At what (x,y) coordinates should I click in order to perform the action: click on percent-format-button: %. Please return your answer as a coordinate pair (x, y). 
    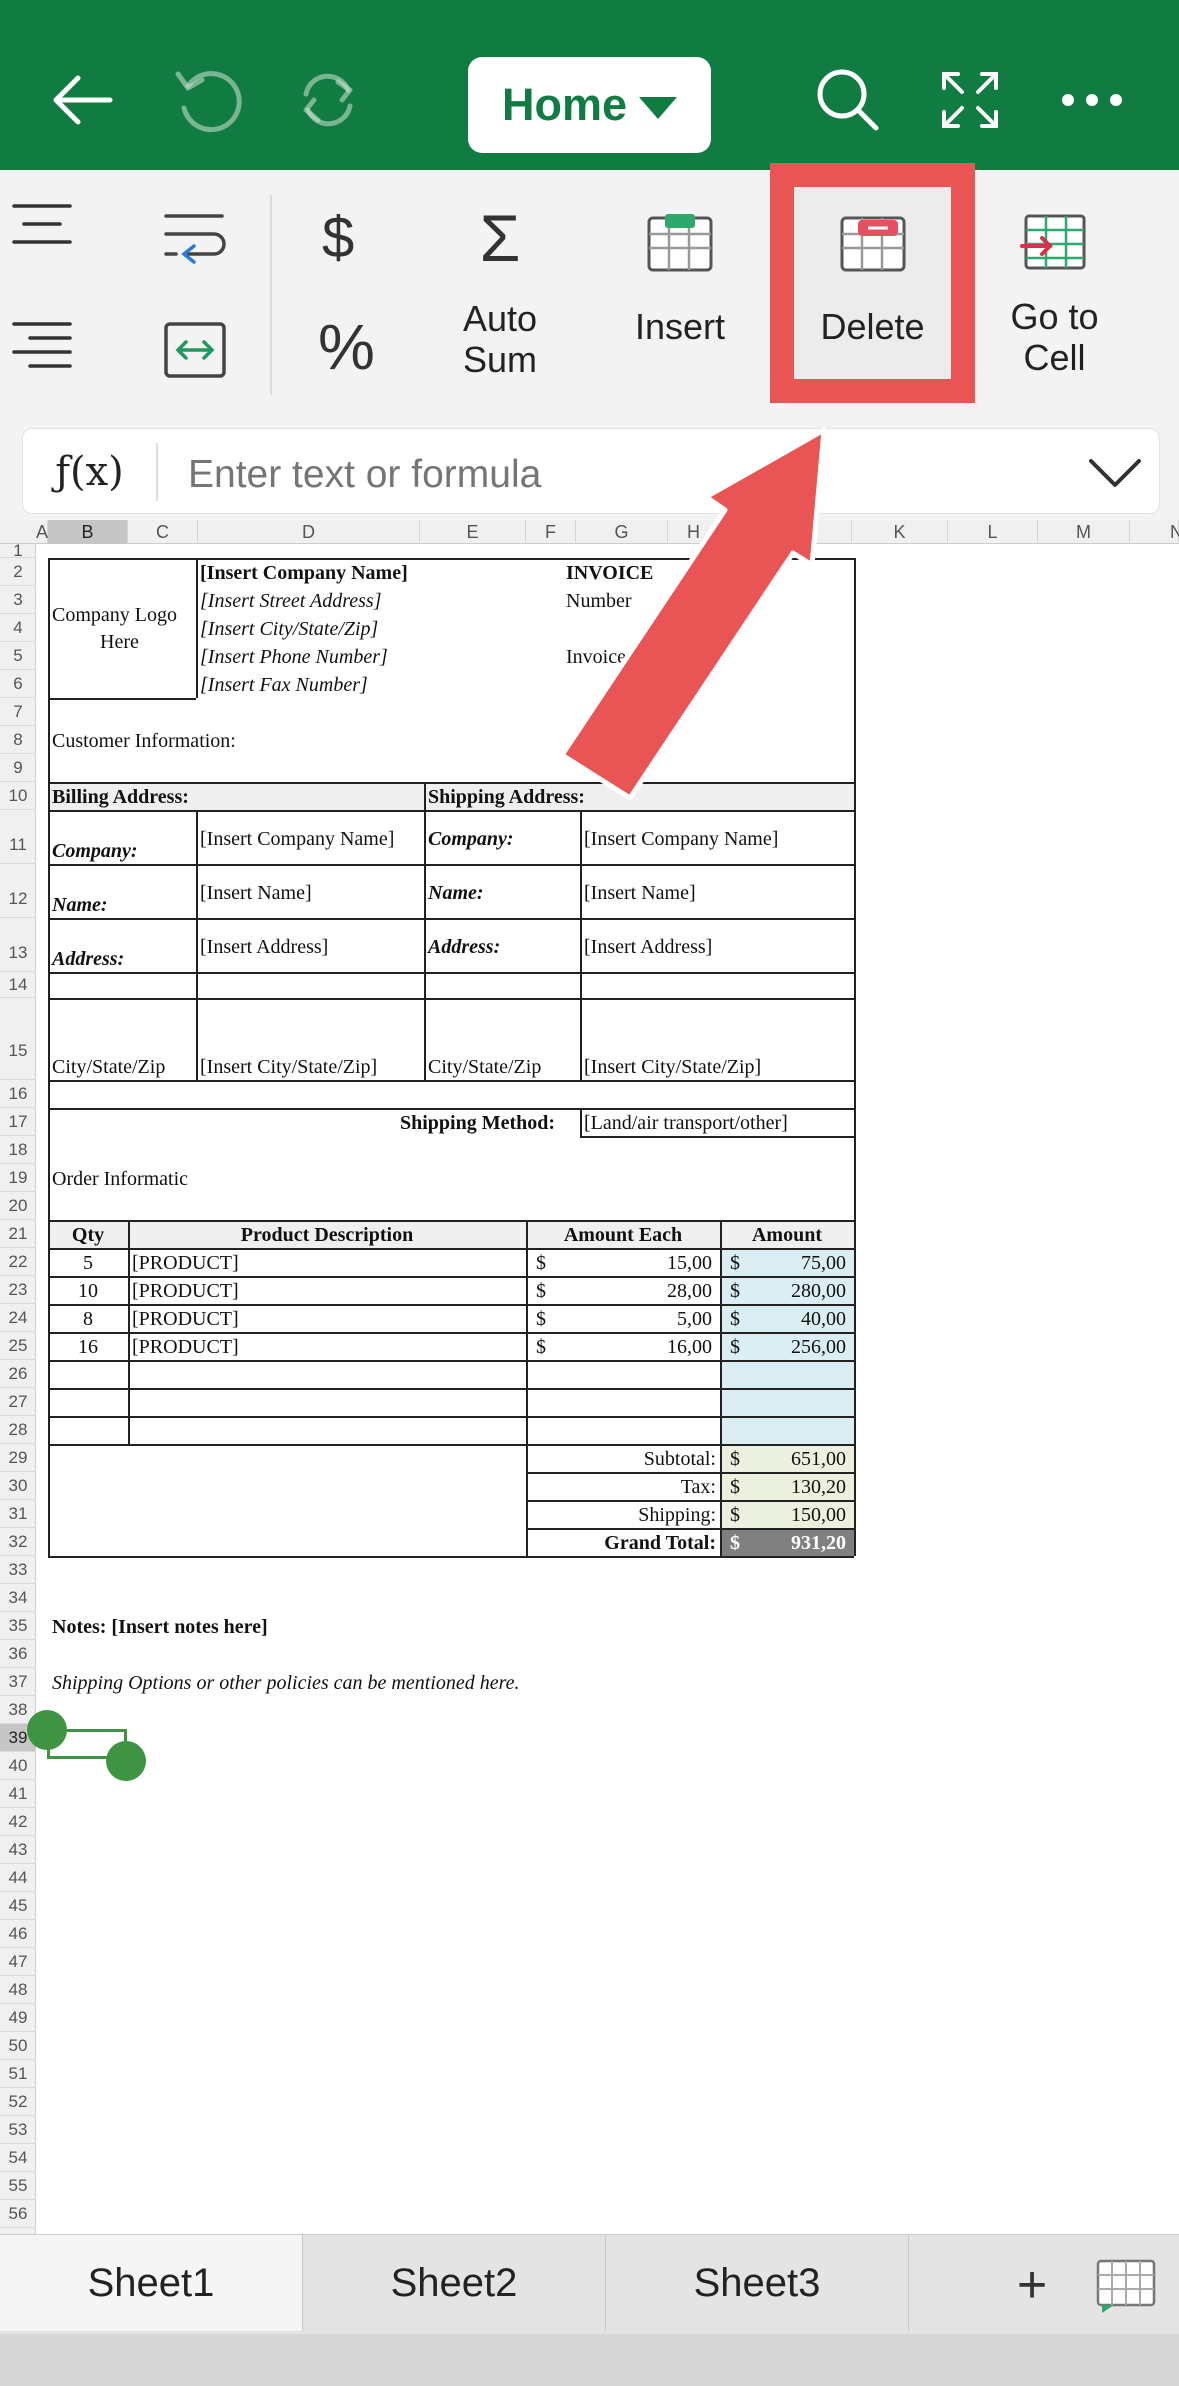
    Looking at the image, I should click on (346, 347).